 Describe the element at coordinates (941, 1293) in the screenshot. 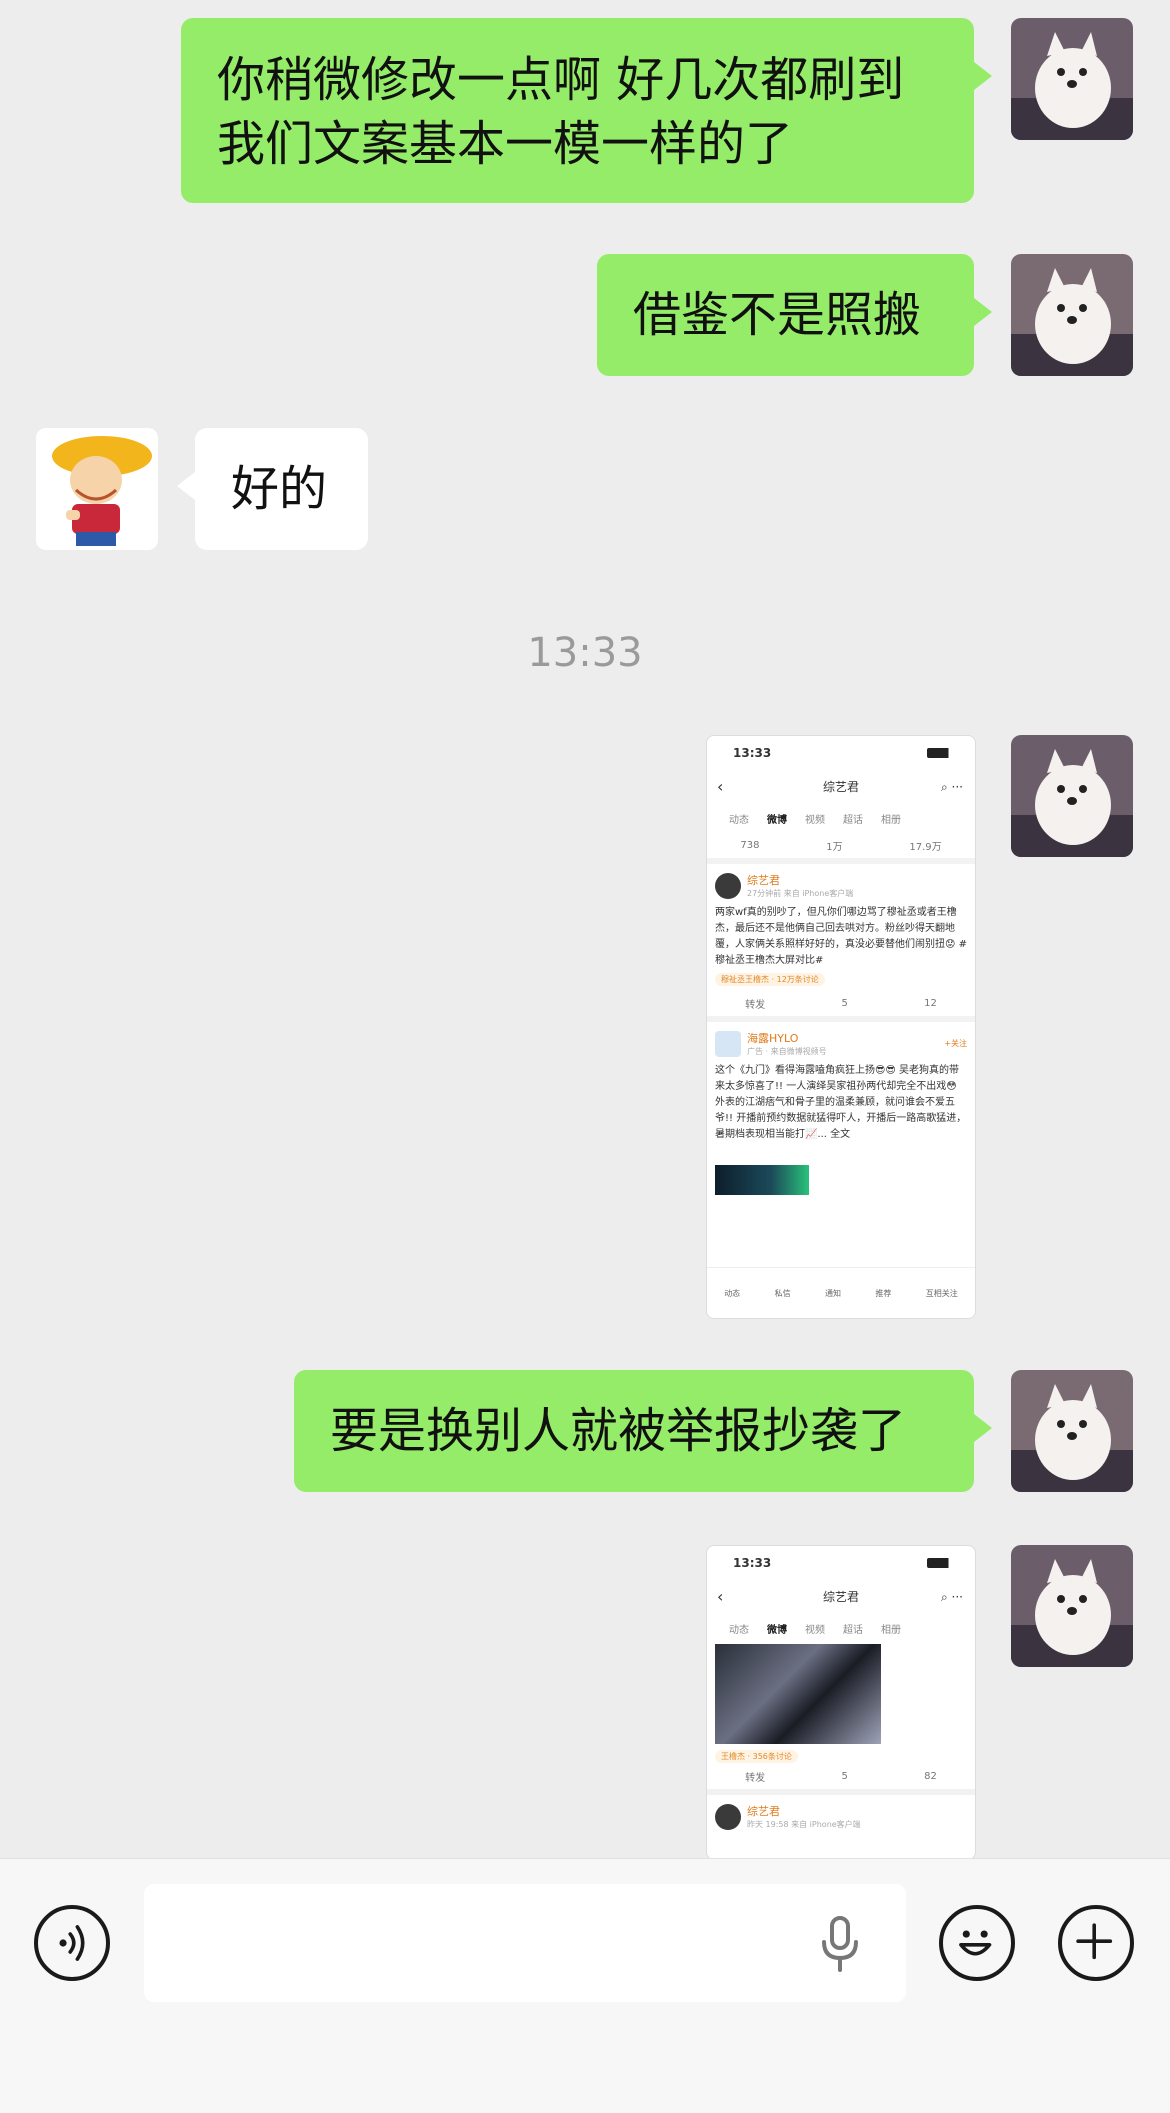

I see `tabbar-item: 互相关注` at that location.